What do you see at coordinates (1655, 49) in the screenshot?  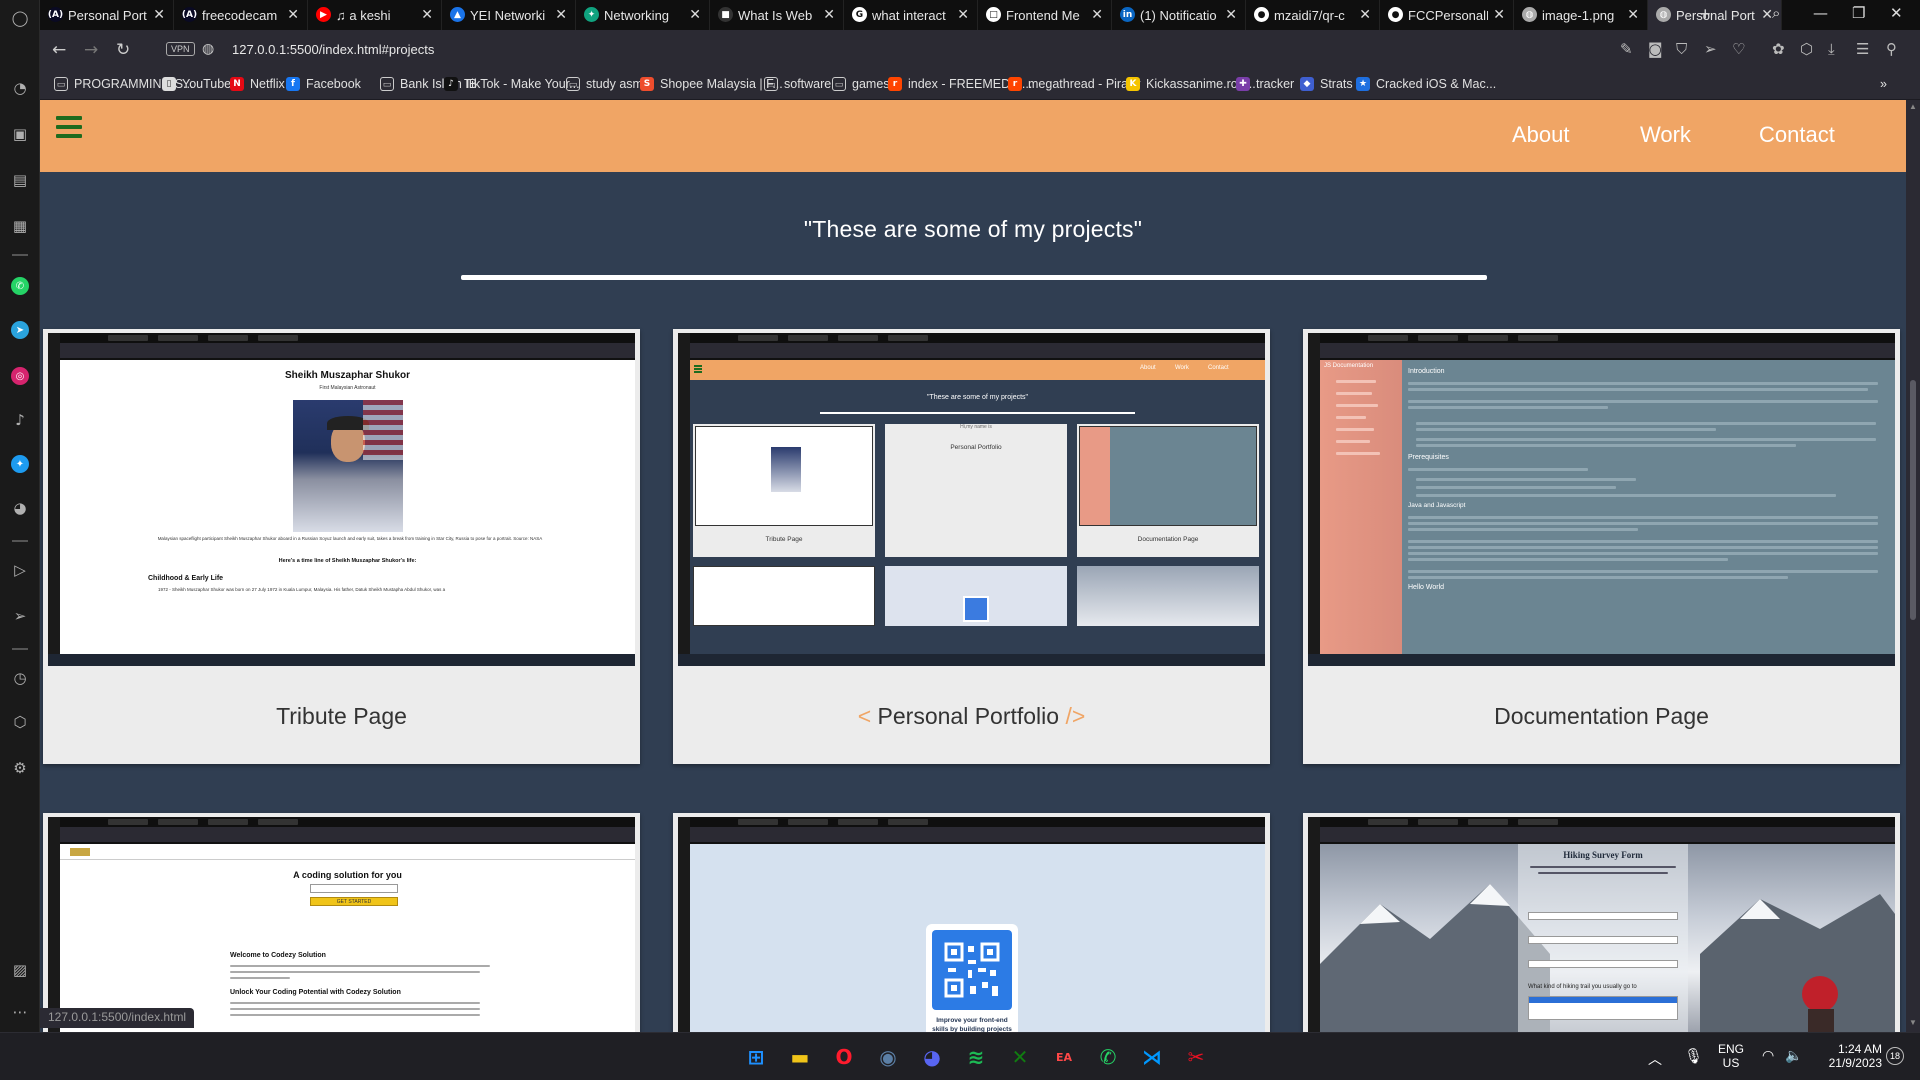 I see `camera-icon: ◙` at bounding box center [1655, 49].